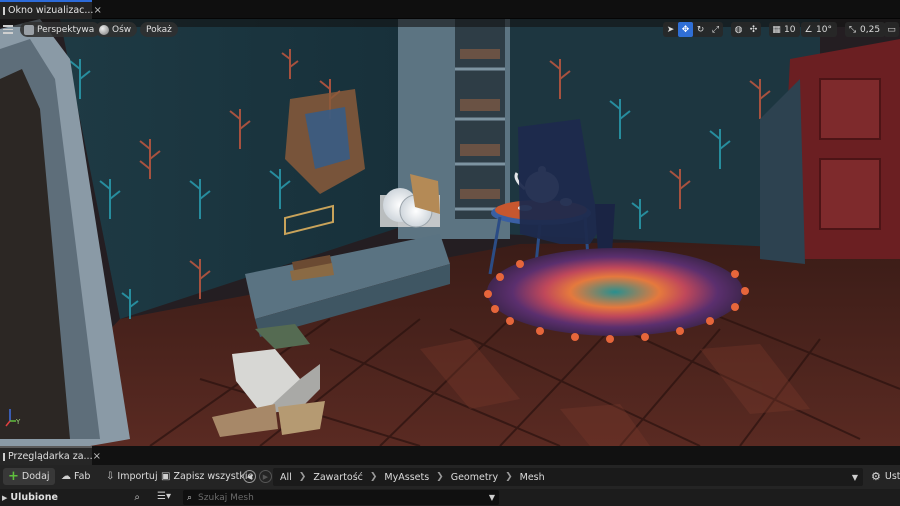 The width and height of the screenshot is (900, 506). I want to click on breadcrumb-item-content: Zawartość, so click(338, 477).